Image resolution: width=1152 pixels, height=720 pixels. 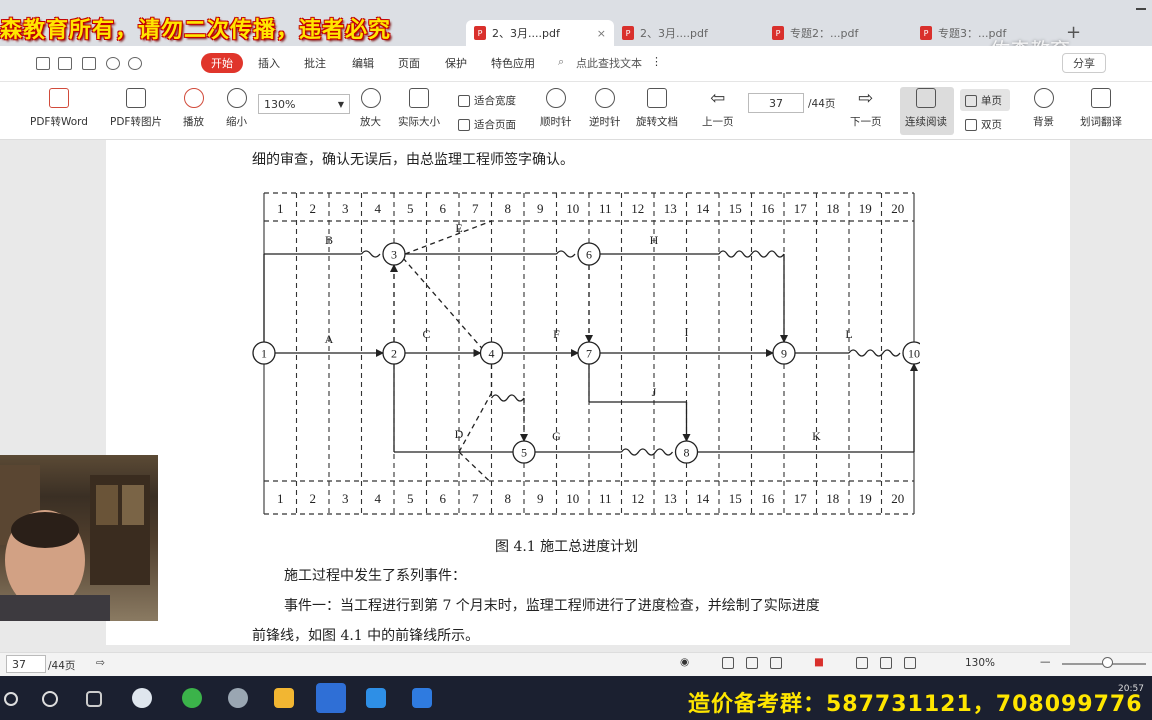 I want to click on menu-protect: 保护, so click(x=456, y=63).